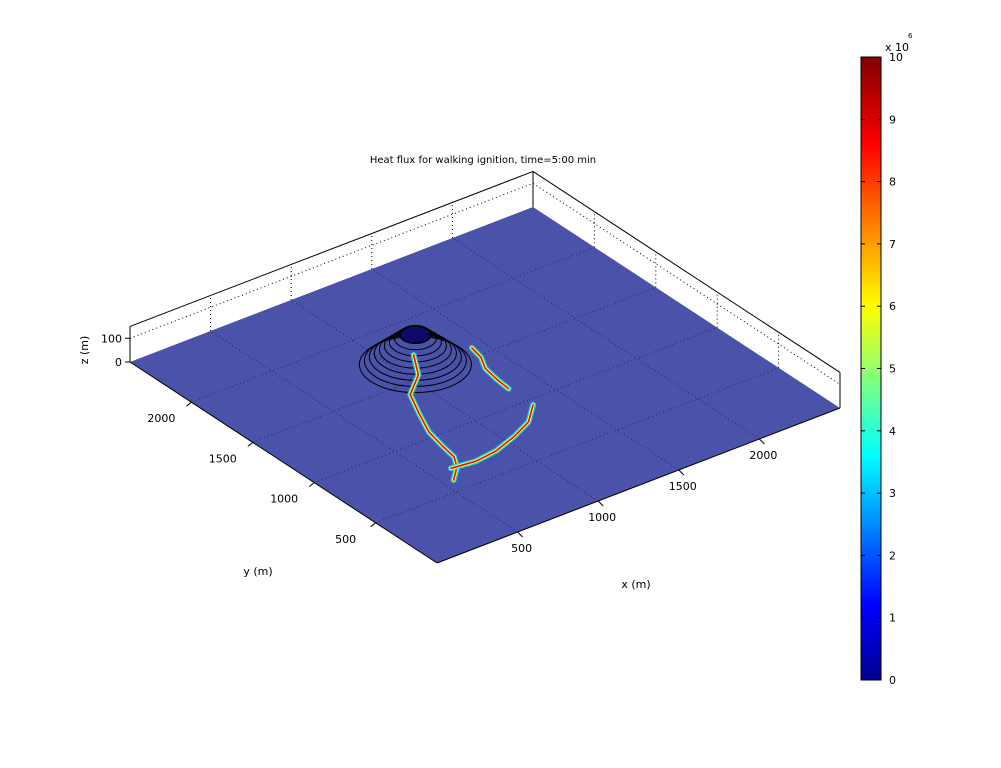 The image size is (1001, 768). I want to click on x-tick-label: 1000, so click(602, 517).